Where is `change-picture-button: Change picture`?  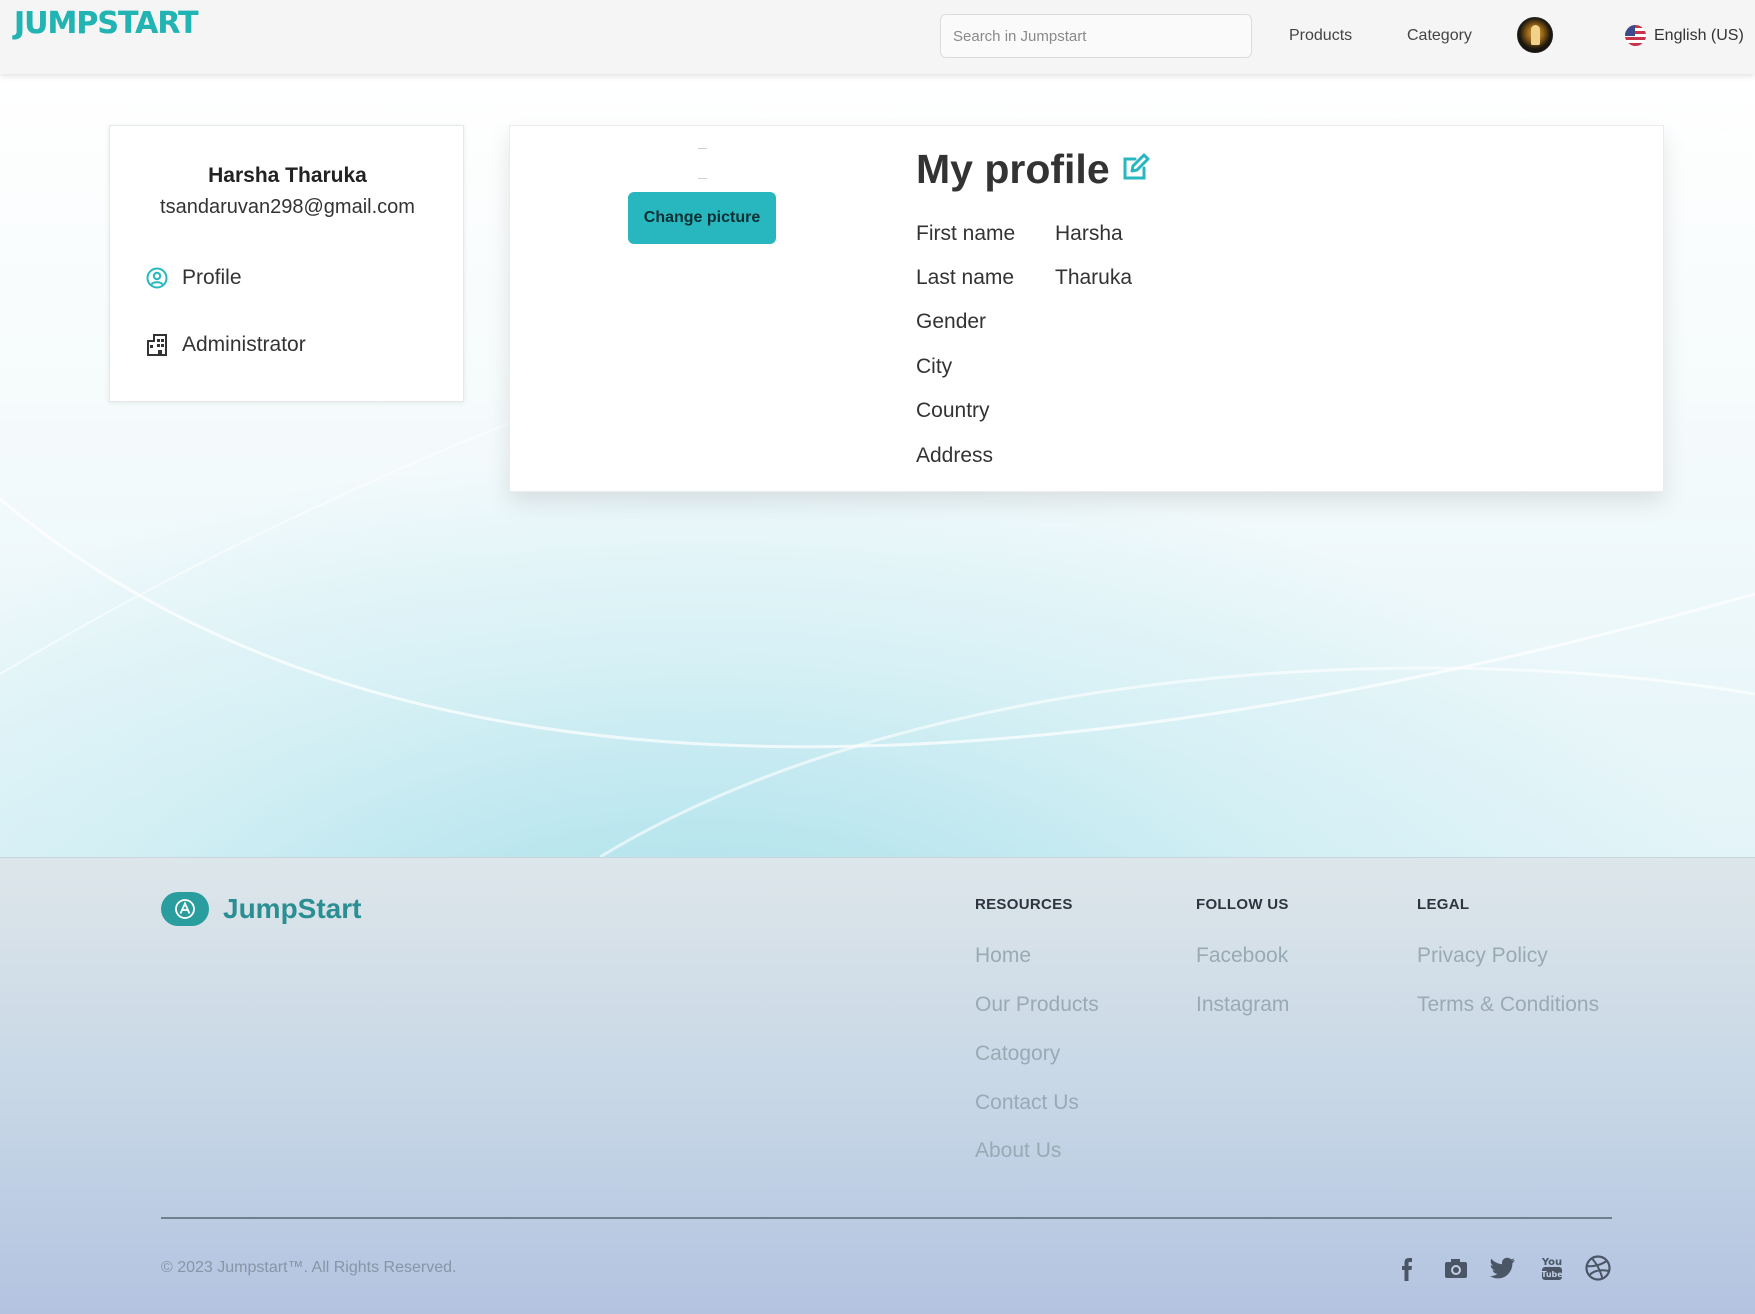 change-picture-button: Change picture is located at coordinates (702, 218).